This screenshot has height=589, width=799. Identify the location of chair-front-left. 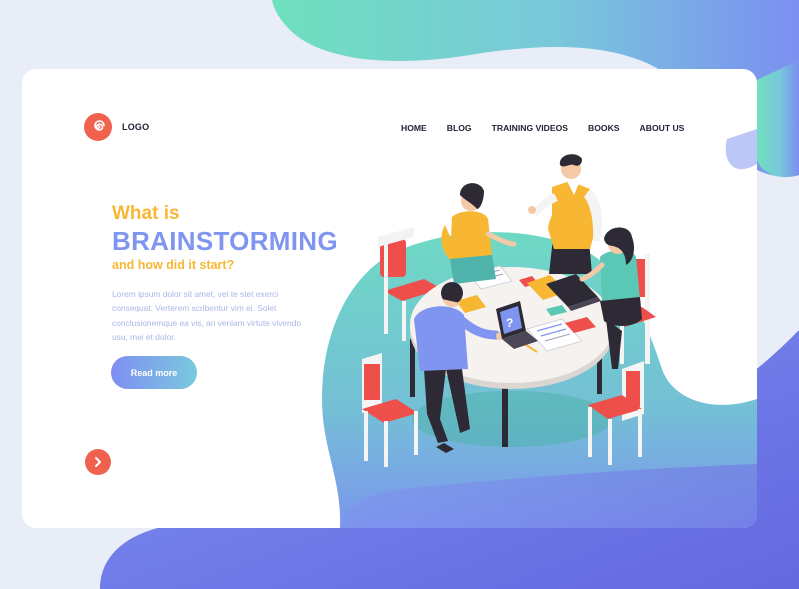
(390, 410).